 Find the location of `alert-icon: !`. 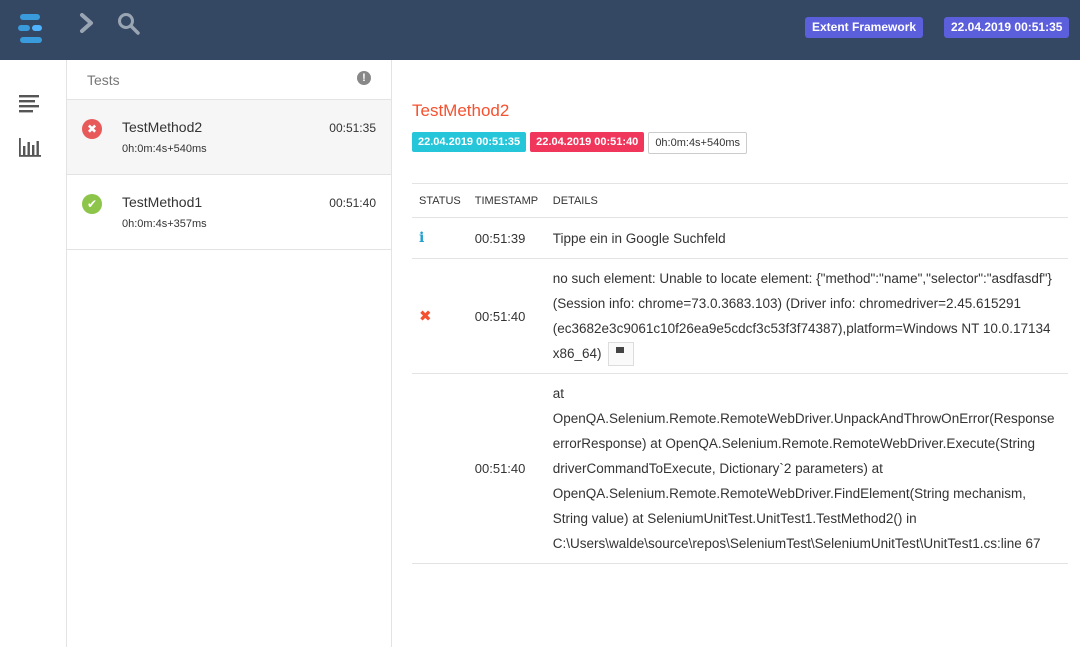

alert-icon: ! is located at coordinates (364, 78).